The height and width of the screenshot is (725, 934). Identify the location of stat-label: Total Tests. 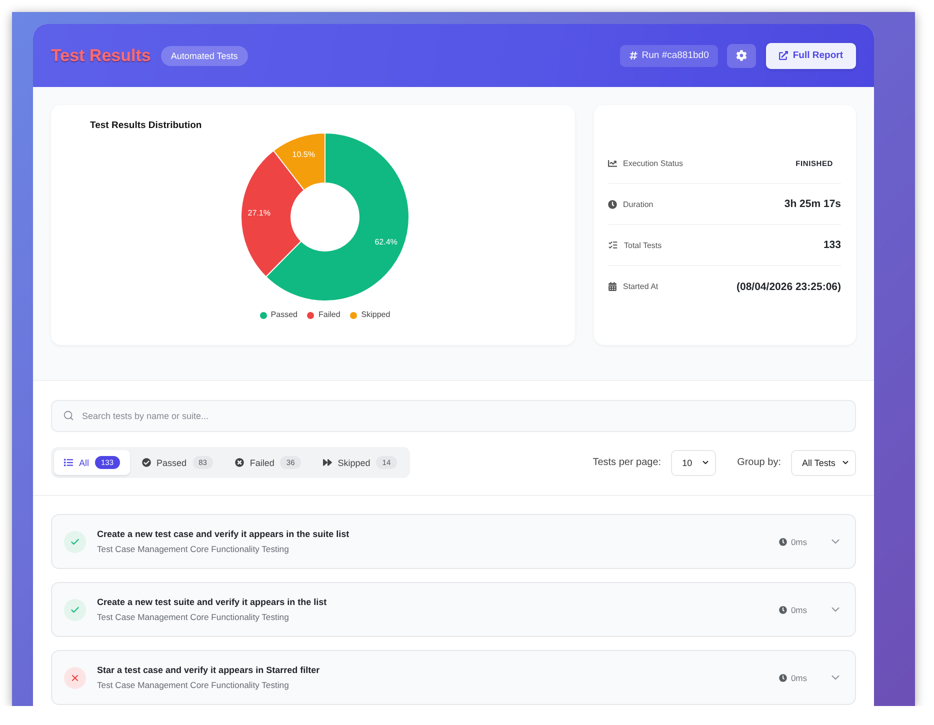
(643, 245).